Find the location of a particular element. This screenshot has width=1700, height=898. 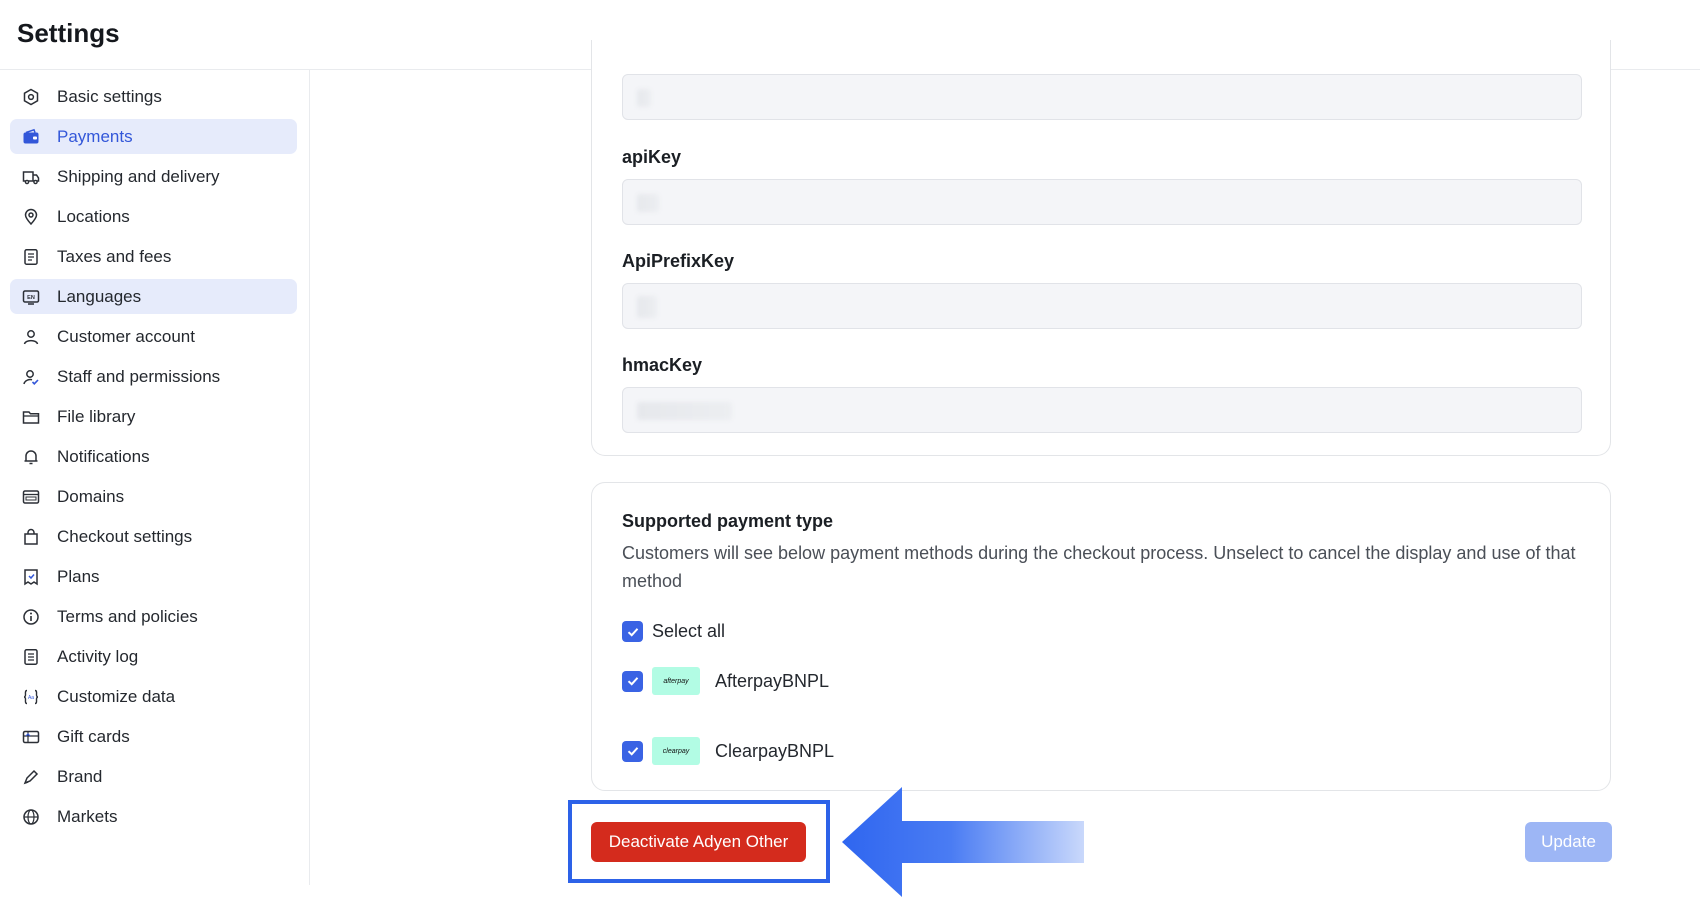

credential-input-top is located at coordinates (1102, 97).